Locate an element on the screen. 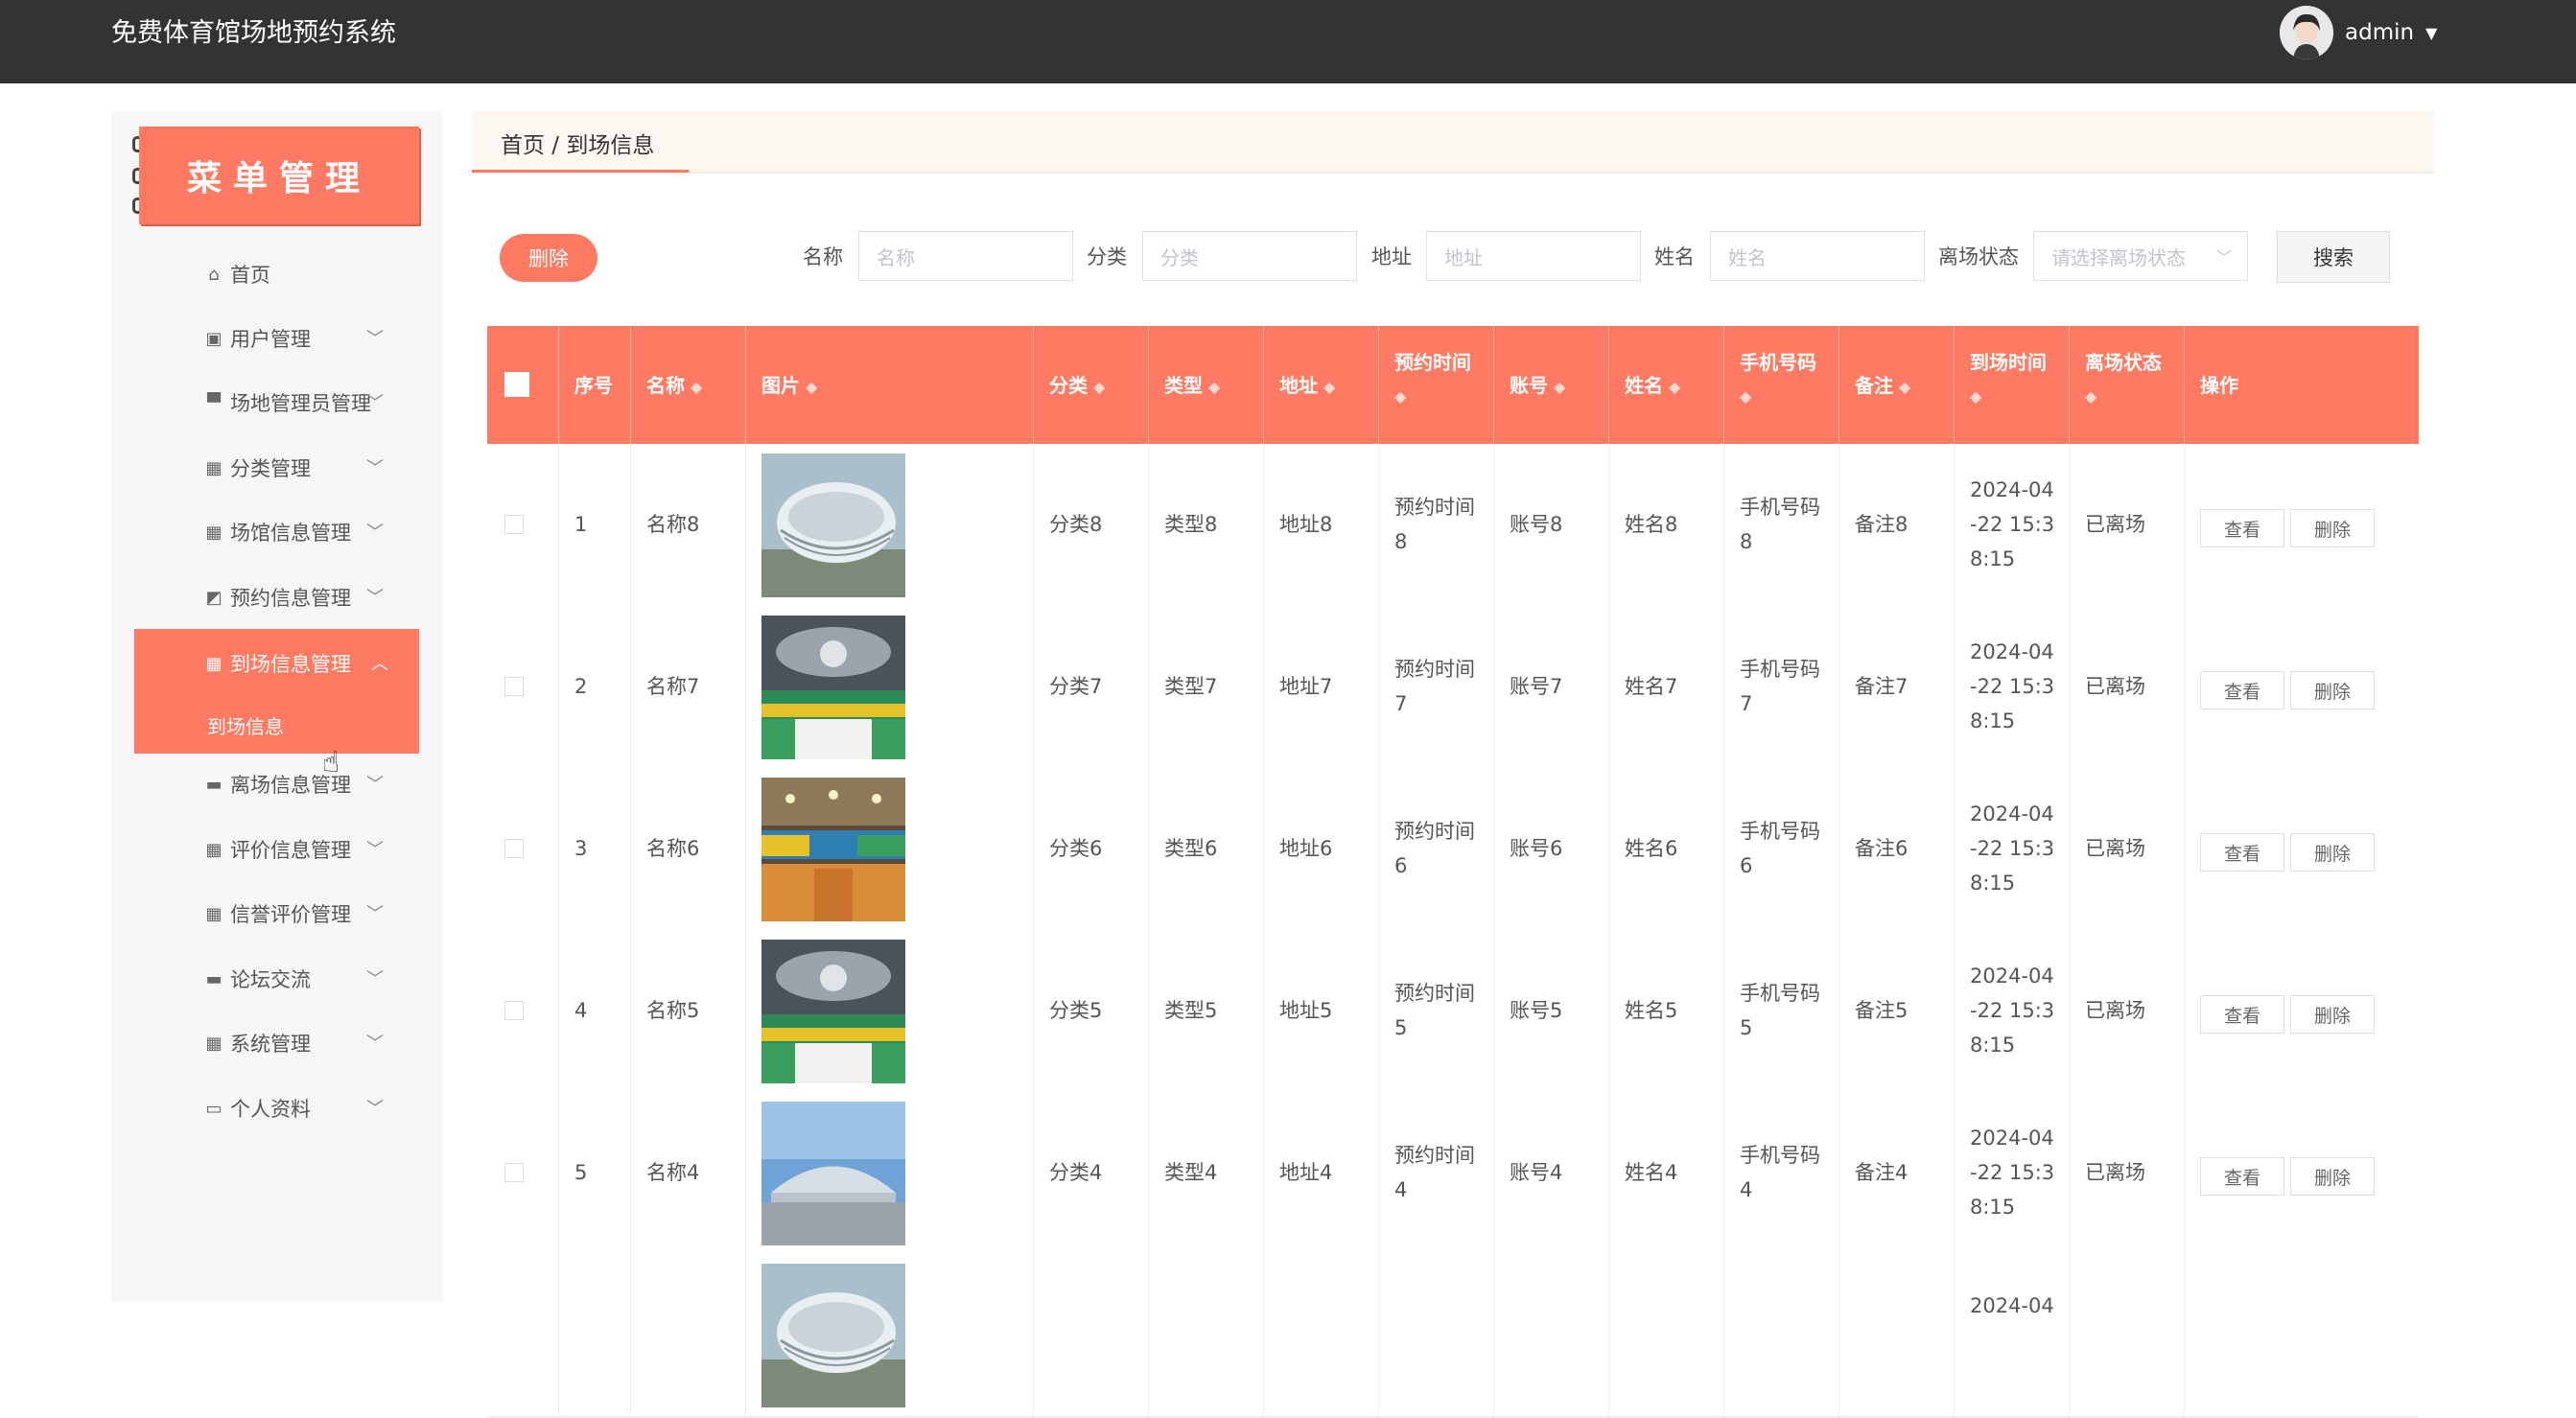  address-input: 地址 is located at coordinates (1533, 256).